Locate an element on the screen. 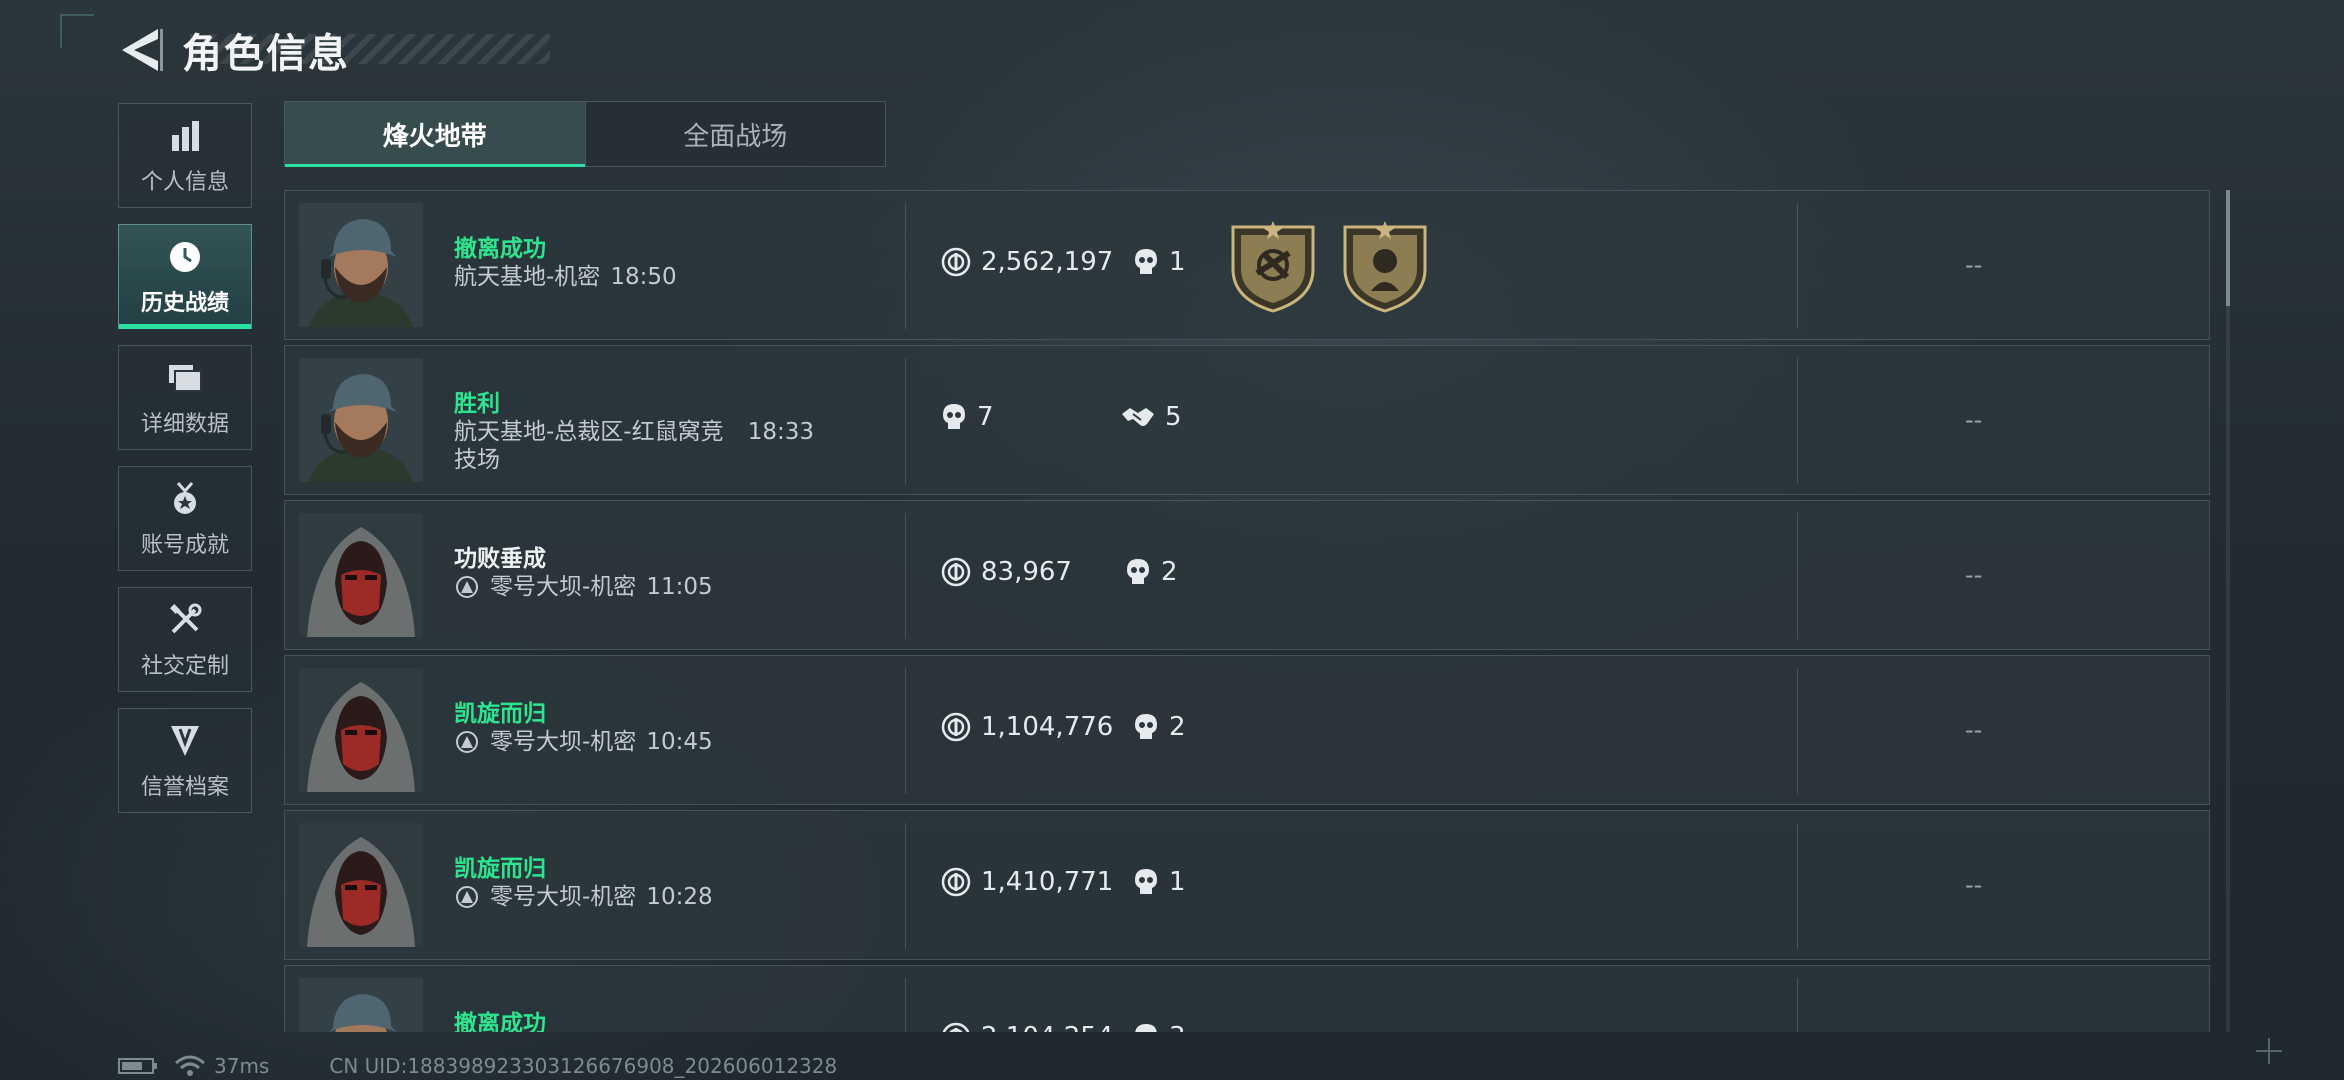  match-record-row: 凯旋而归 零号大坝-机密 10:45 1,104,776 2 -- is located at coordinates (1247, 730).